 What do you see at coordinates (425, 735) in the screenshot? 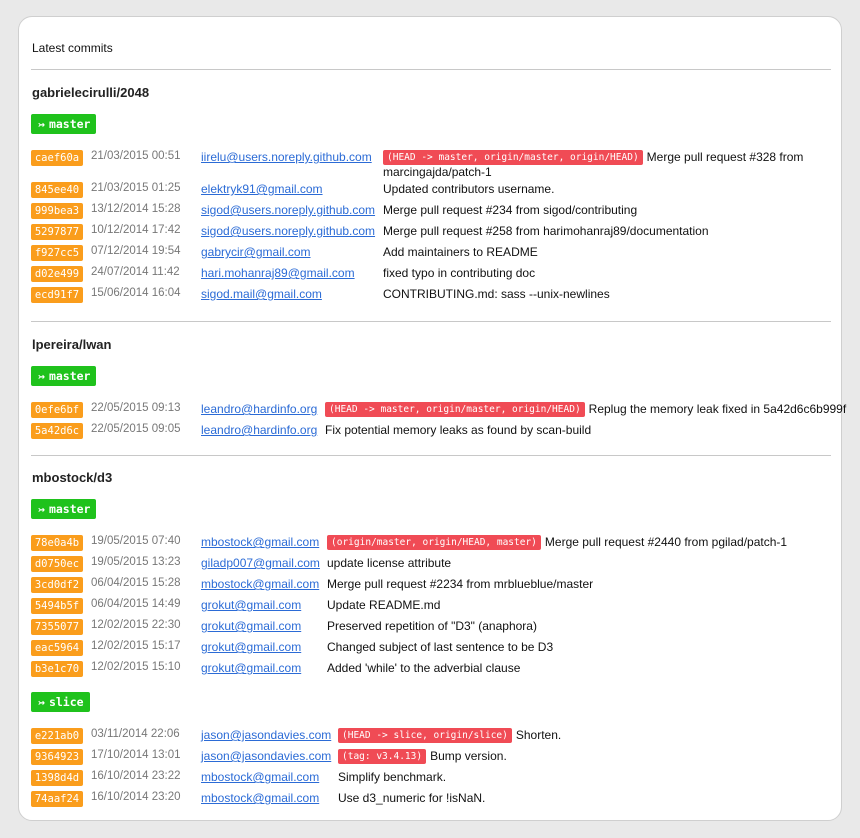
I see `ref-badge: (HEAD -> slice, origin/slice)` at bounding box center [425, 735].